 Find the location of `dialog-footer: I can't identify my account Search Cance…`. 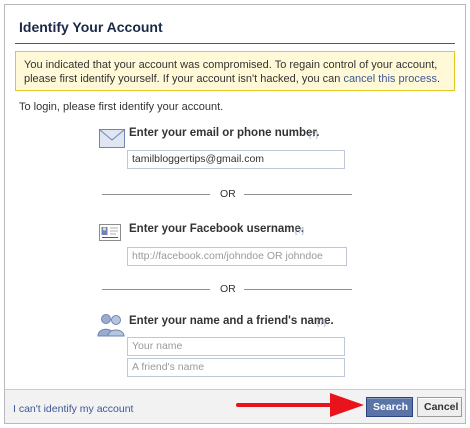

dialog-footer: I can't identify my account Search Cance… is located at coordinates (235, 406).